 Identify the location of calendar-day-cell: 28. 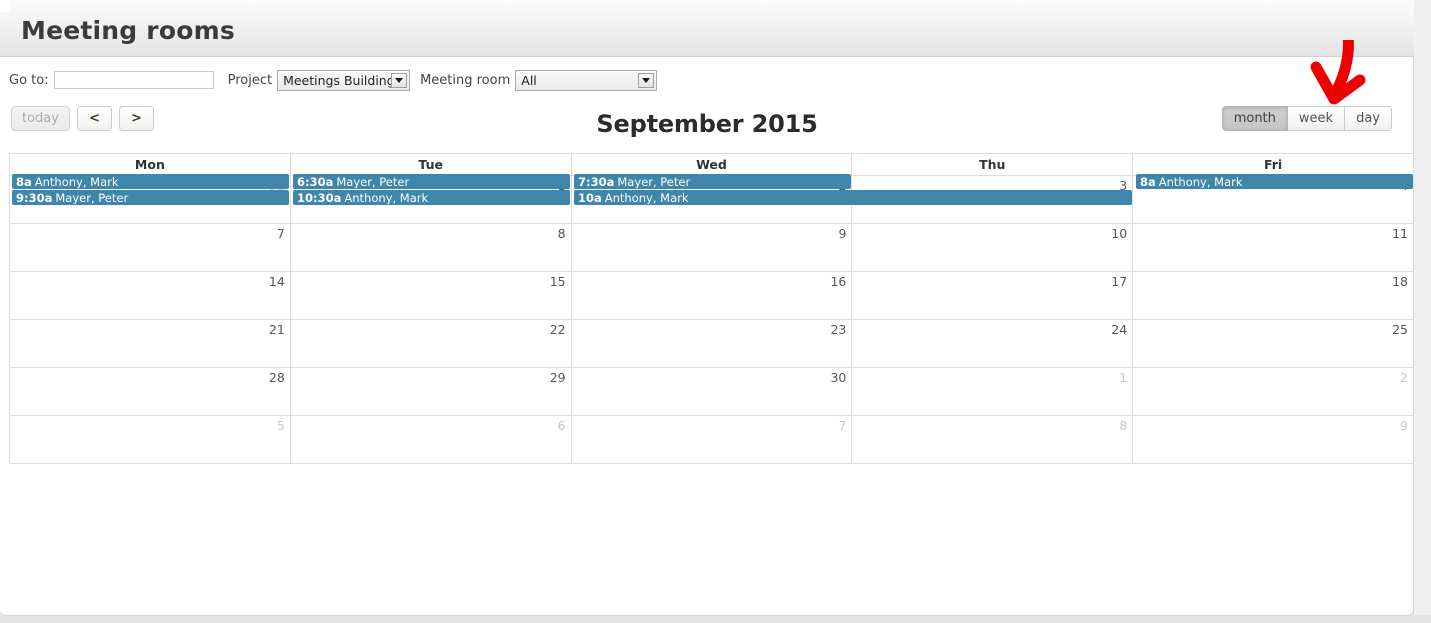
(150, 392).